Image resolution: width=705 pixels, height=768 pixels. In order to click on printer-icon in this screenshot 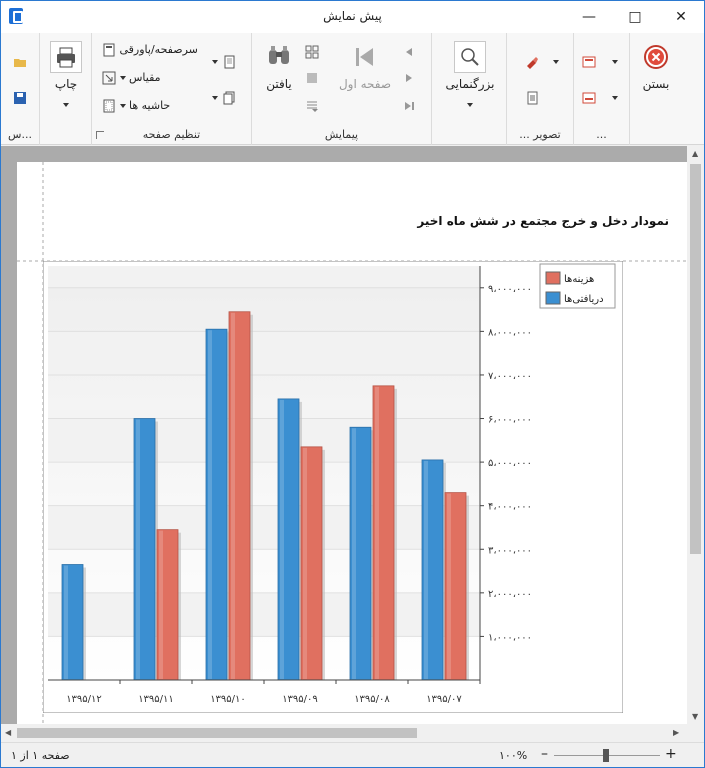, I will do `click(66, 57)`.